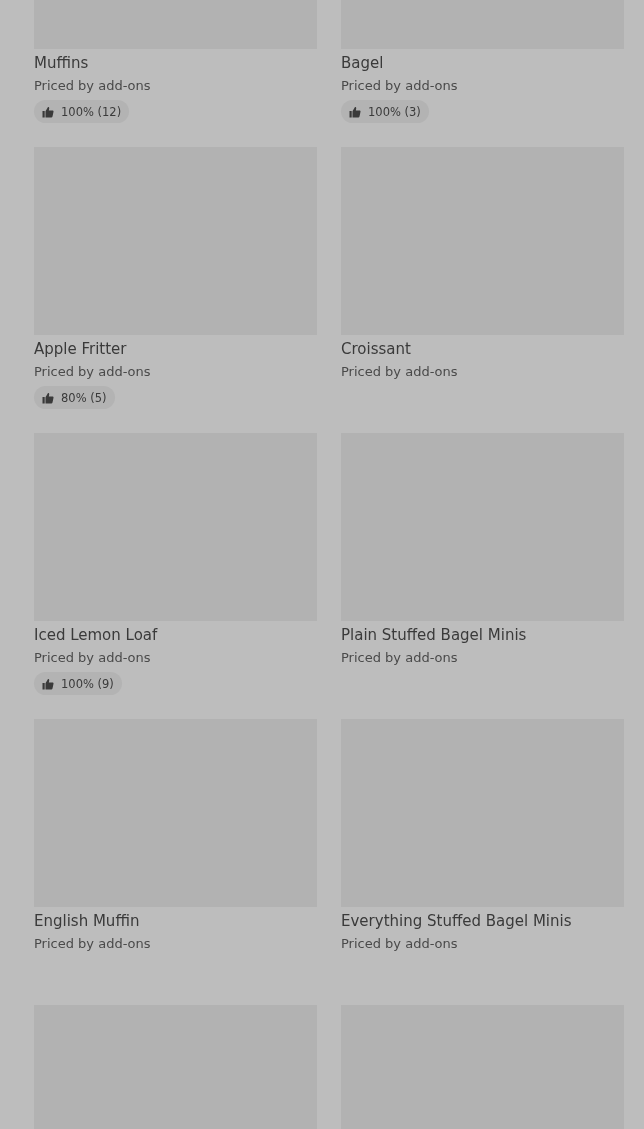  What do you see at coordinates (385, 111) in the screenshot?
I see `rating-badge: 100% (3)` at bounding box center [385, 111].